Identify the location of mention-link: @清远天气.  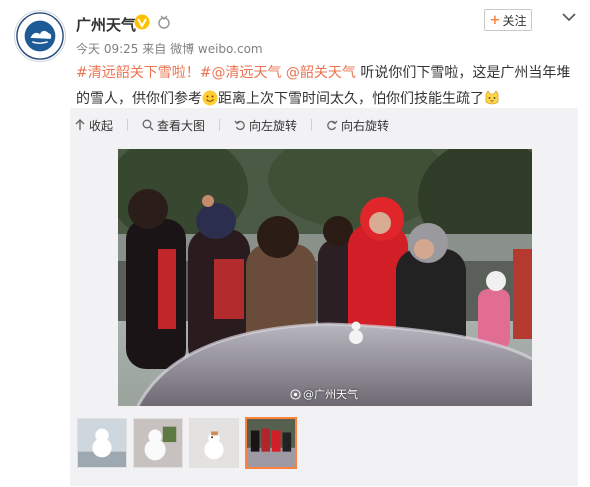
(246, 73).